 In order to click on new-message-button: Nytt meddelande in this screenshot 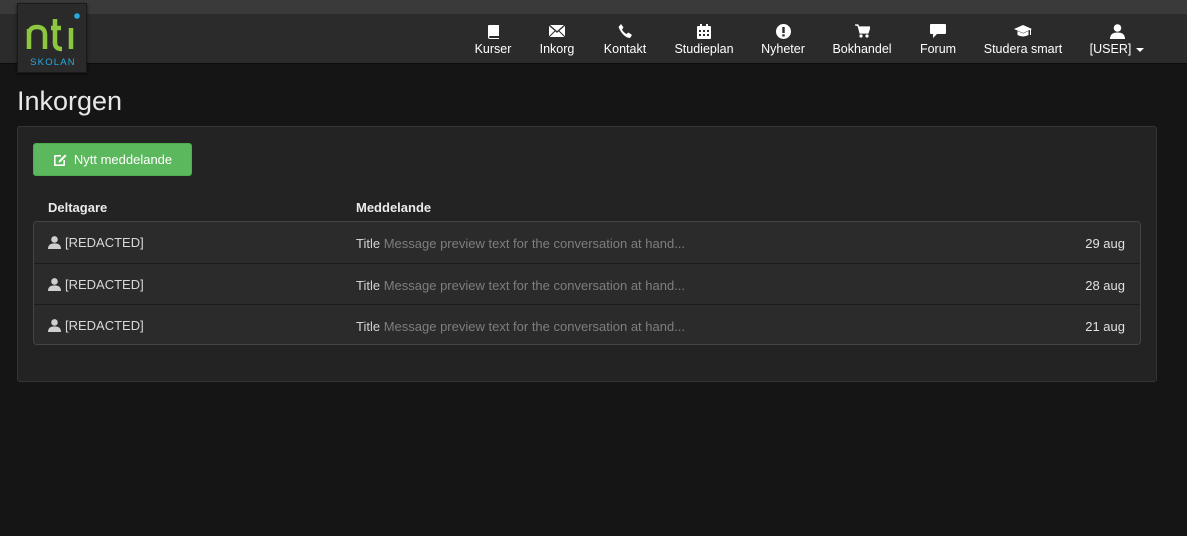, I will do `click(112, 159)`.